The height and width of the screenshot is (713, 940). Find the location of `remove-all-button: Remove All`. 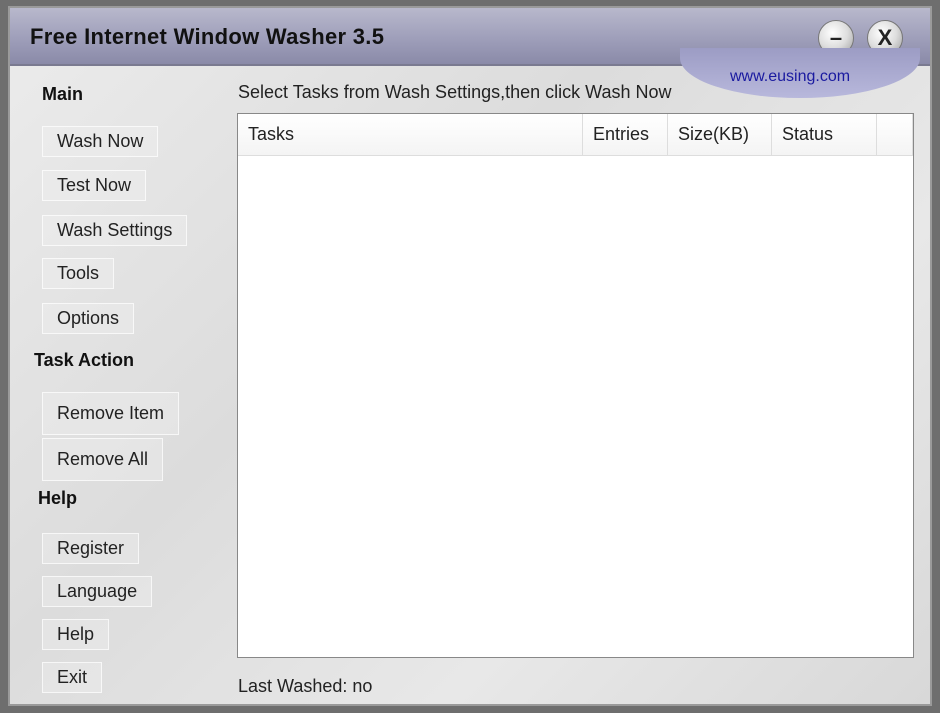

remove-all-button: Remove All is located at coordinates (103, 459).